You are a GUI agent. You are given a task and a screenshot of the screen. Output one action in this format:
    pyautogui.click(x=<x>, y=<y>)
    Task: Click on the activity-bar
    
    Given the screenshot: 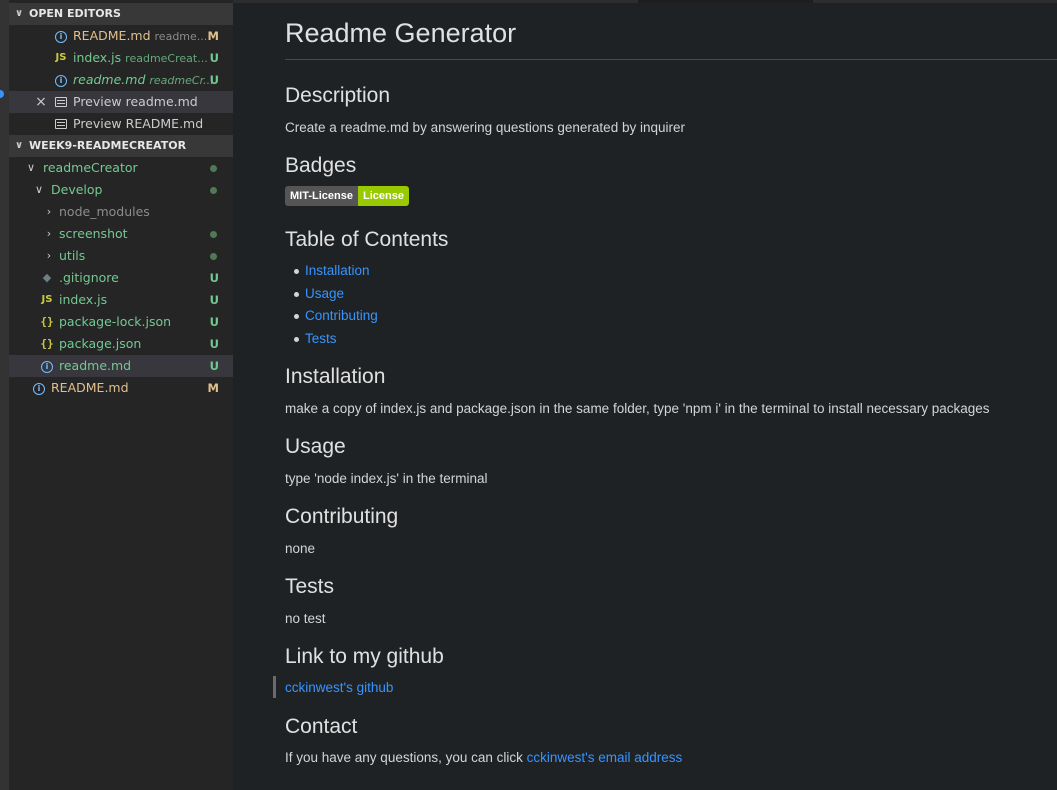 What is the action you would take?
    pyautogui.click(x=4, y=395)
    